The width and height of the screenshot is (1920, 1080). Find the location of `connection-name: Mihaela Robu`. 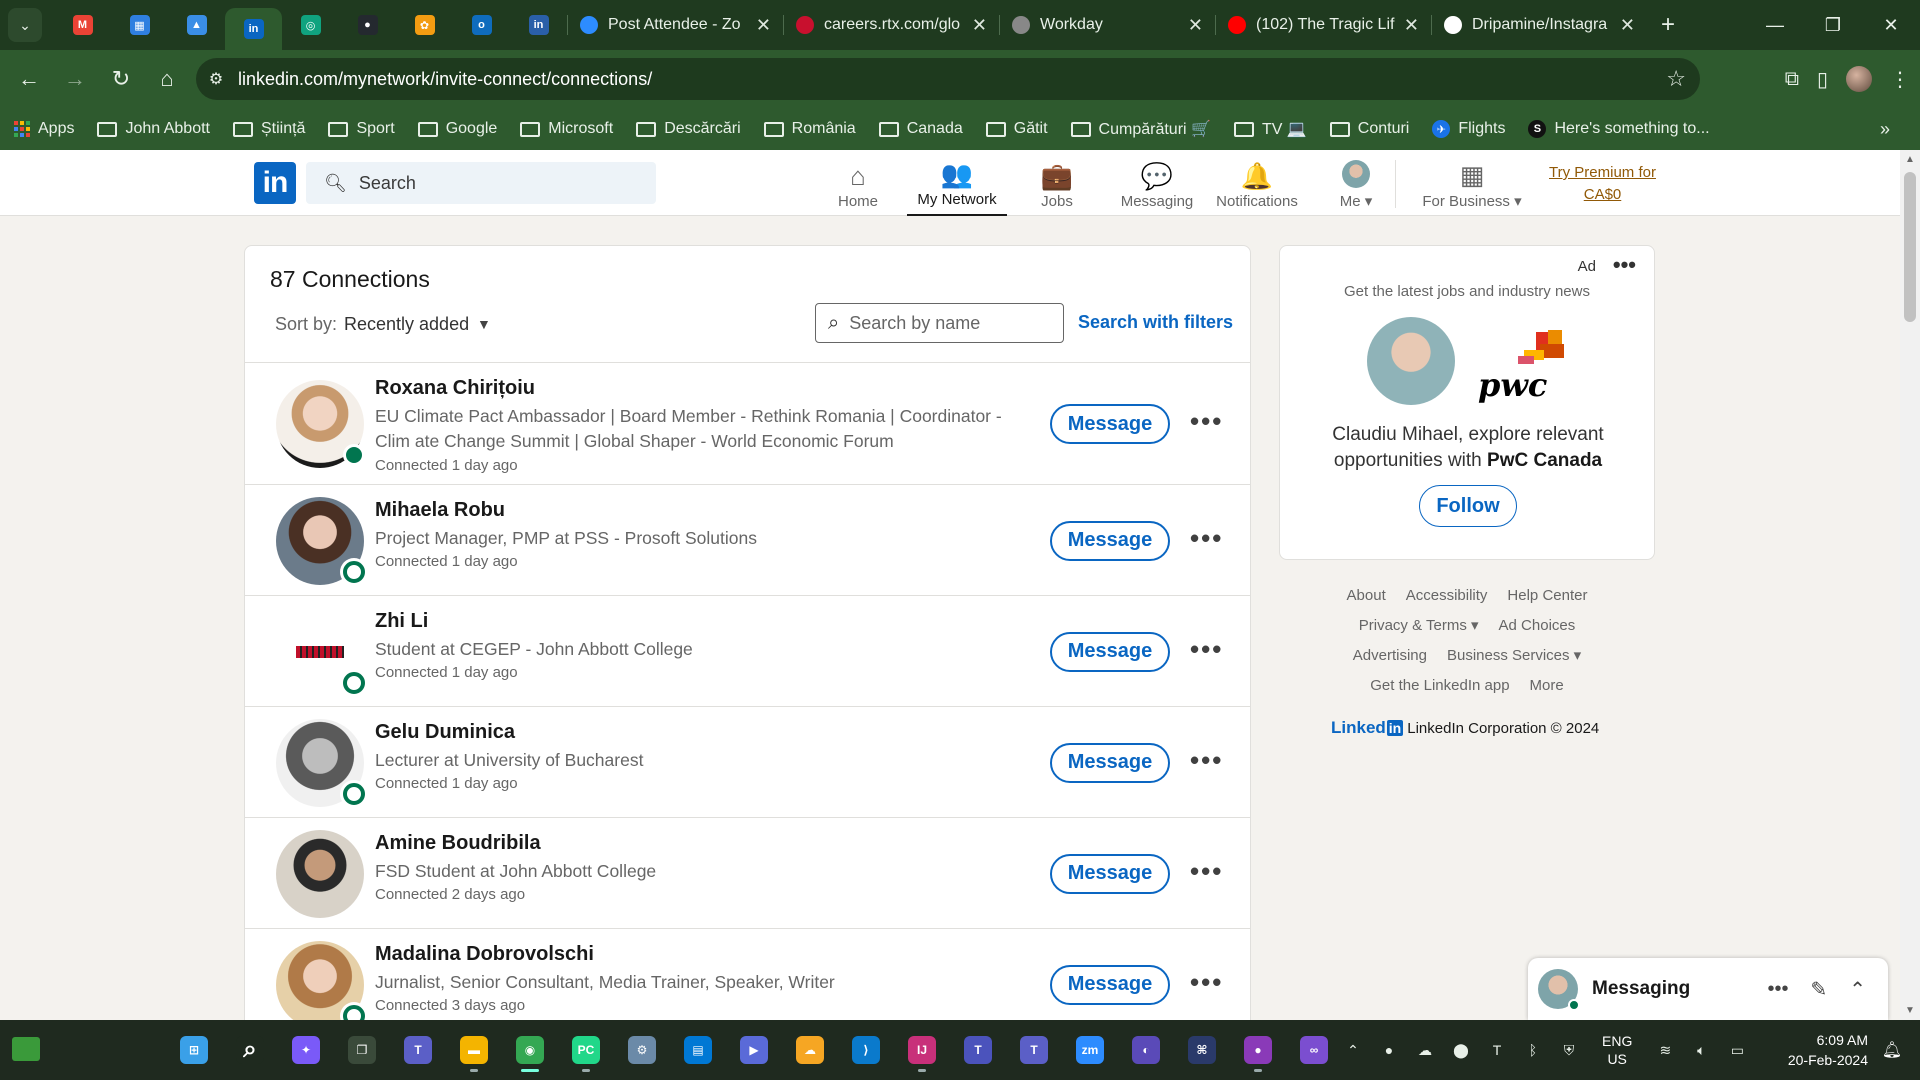

connection-name: Mihaela Robu is located at coordinates (440, 510).